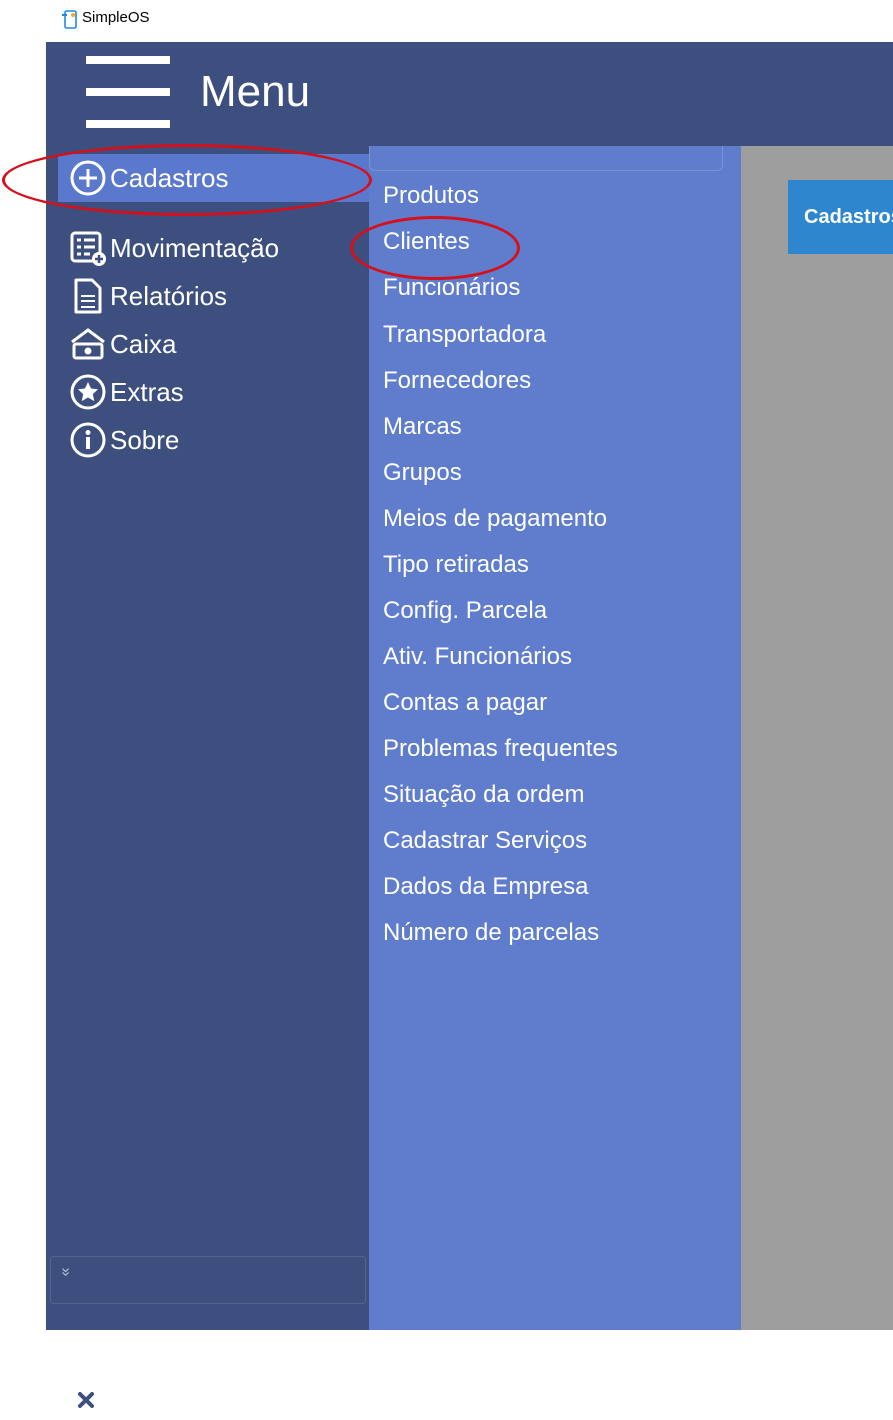  Describe the element at coordinates (456, 565) in the screenshot. I see `submenu-item-tipo-retiradas: Tipo retiradas` at that location.